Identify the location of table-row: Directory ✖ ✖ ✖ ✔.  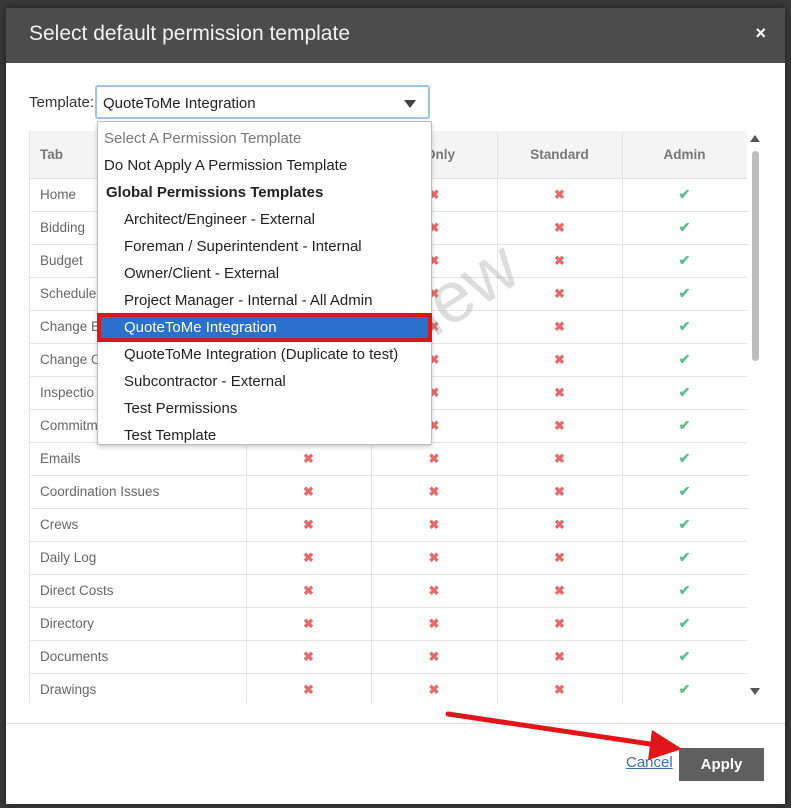
(388, 624).